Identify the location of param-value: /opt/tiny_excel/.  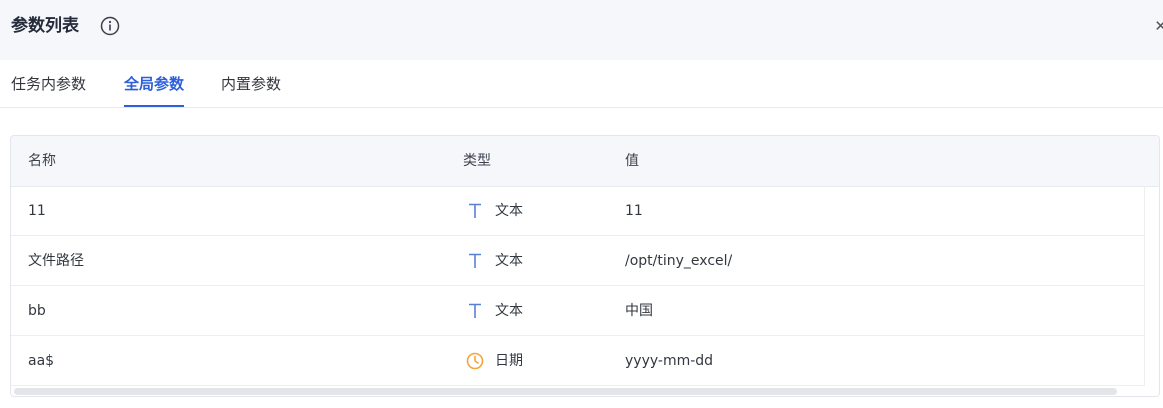
(679, 261).